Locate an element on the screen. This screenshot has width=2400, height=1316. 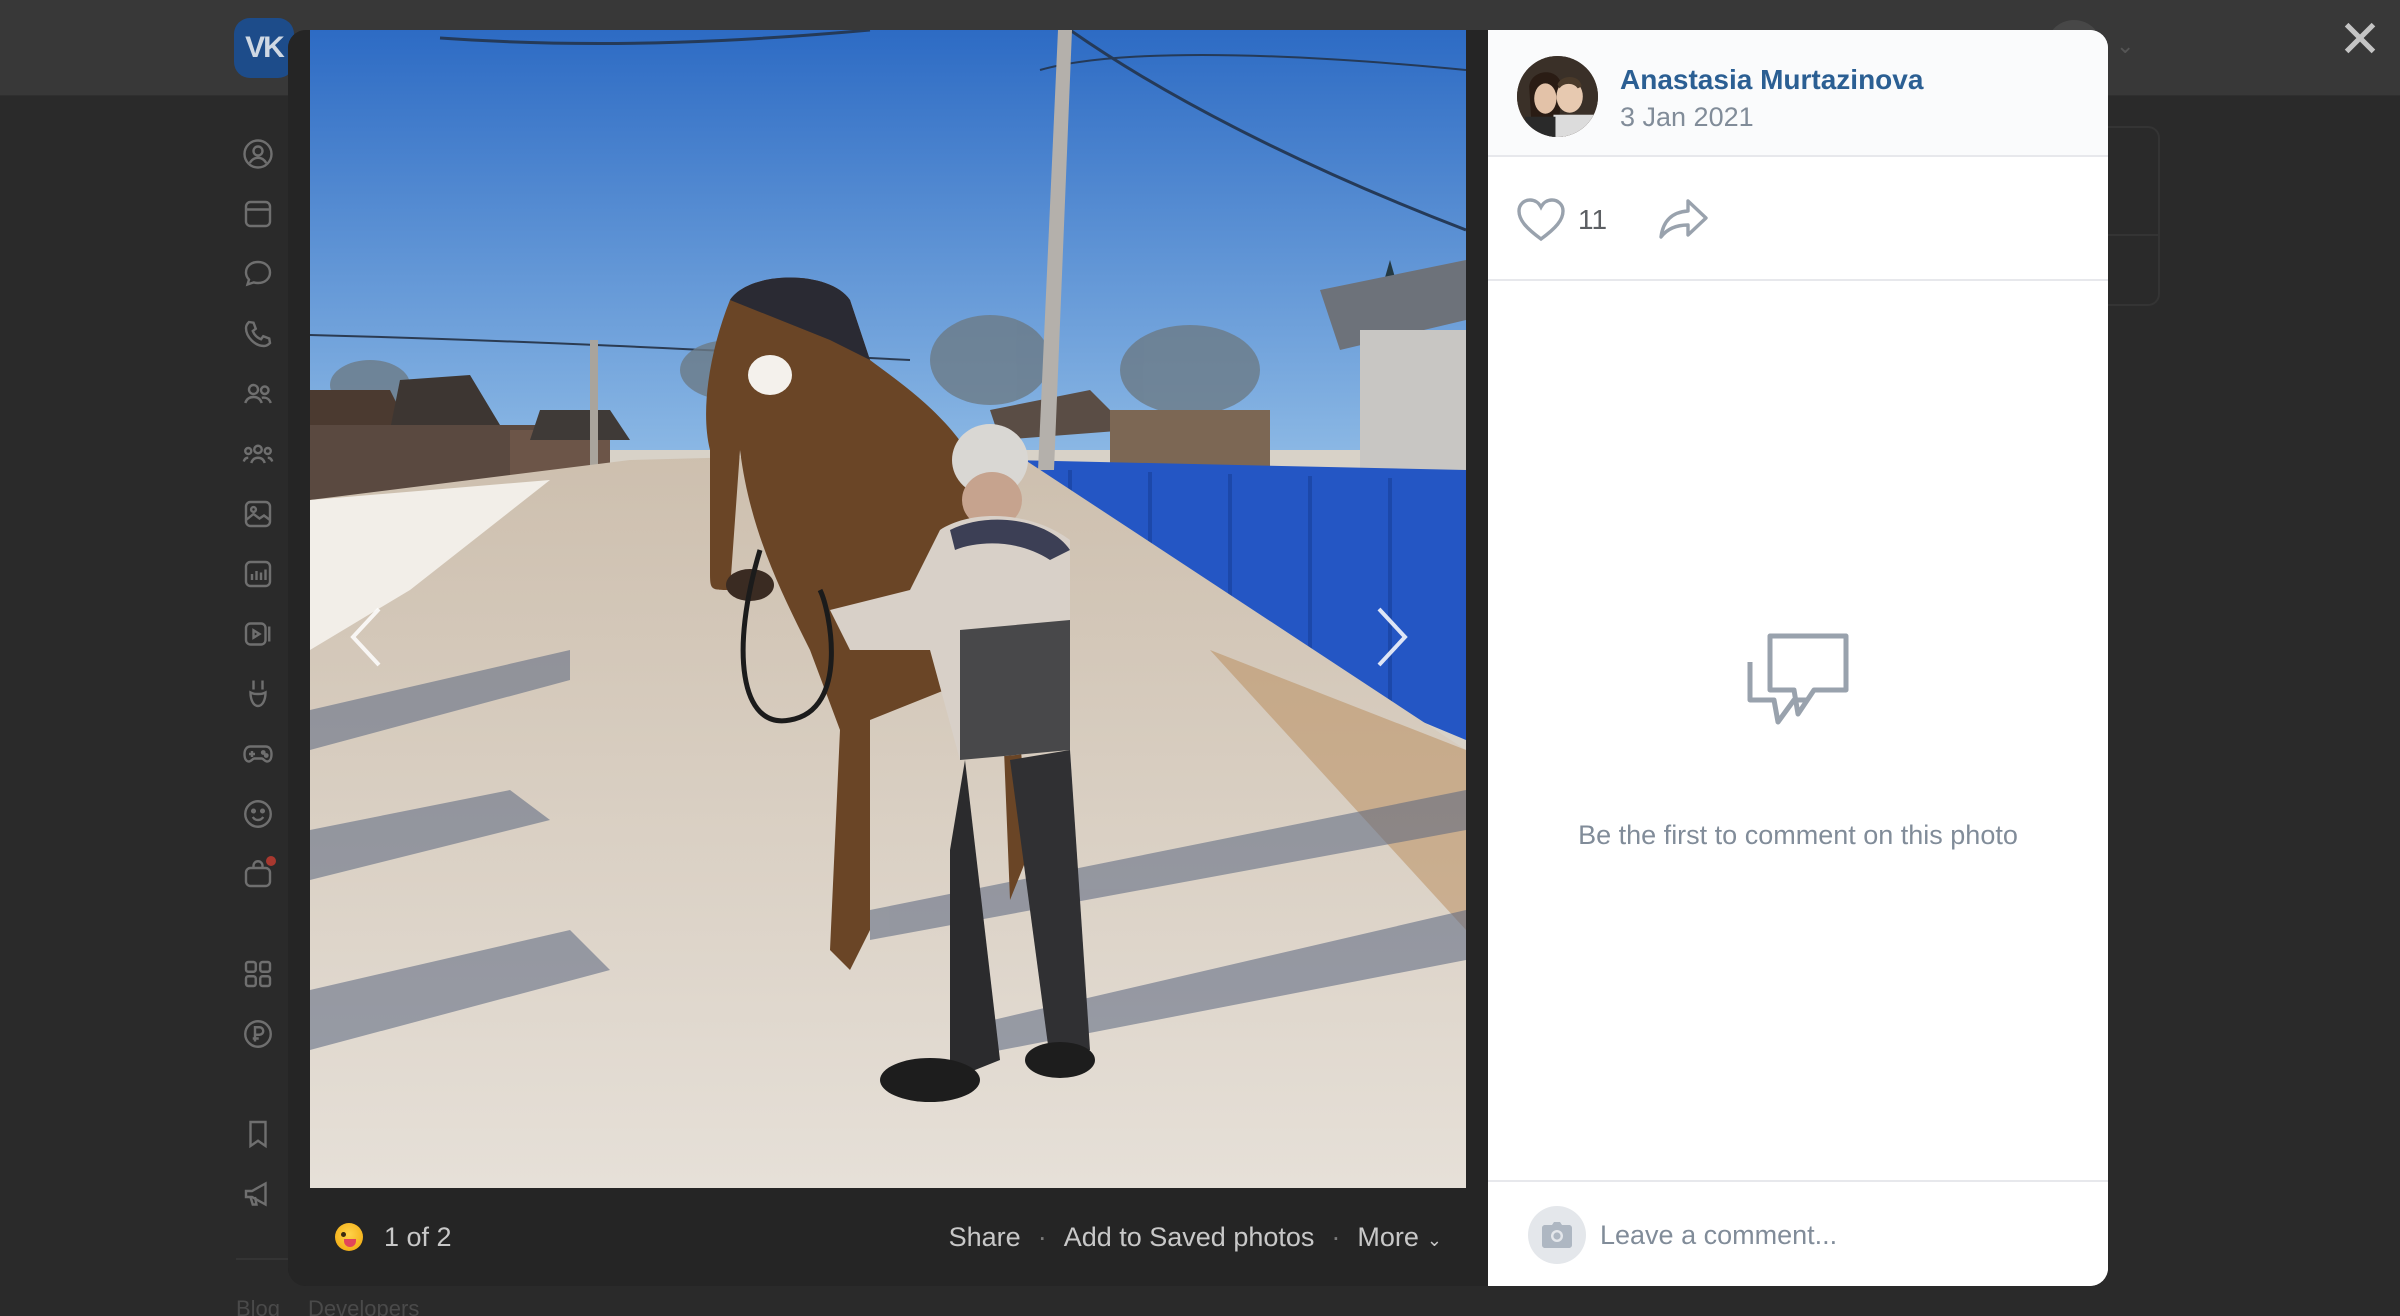
photo-actions: Share · Add to Saved photos · More ⌄ is located at coordinates (1195, 1237).